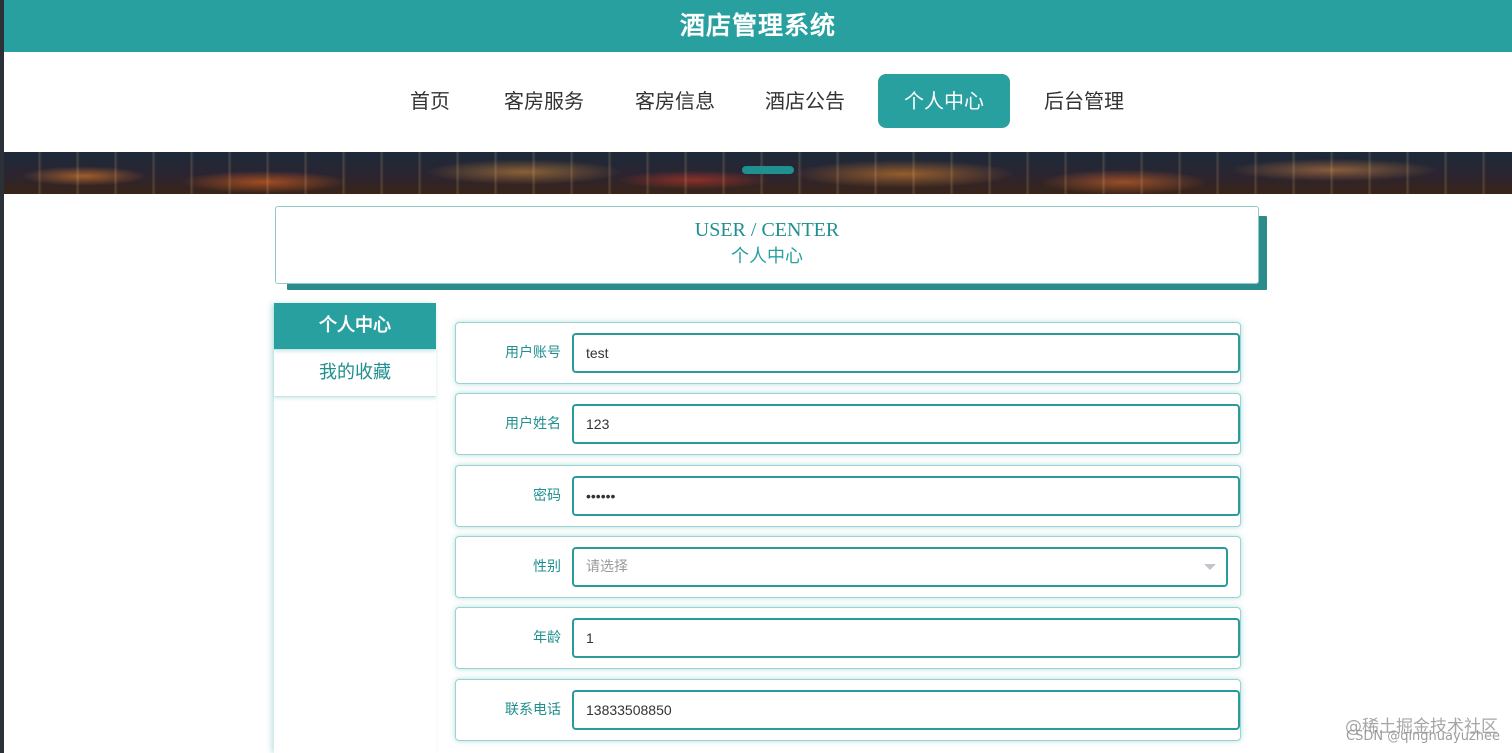  Describe the element at coordinates (1423, 736) in the screenshot. I see `watermark-csdn: CSDN @qinghuayuzhee` at that location.